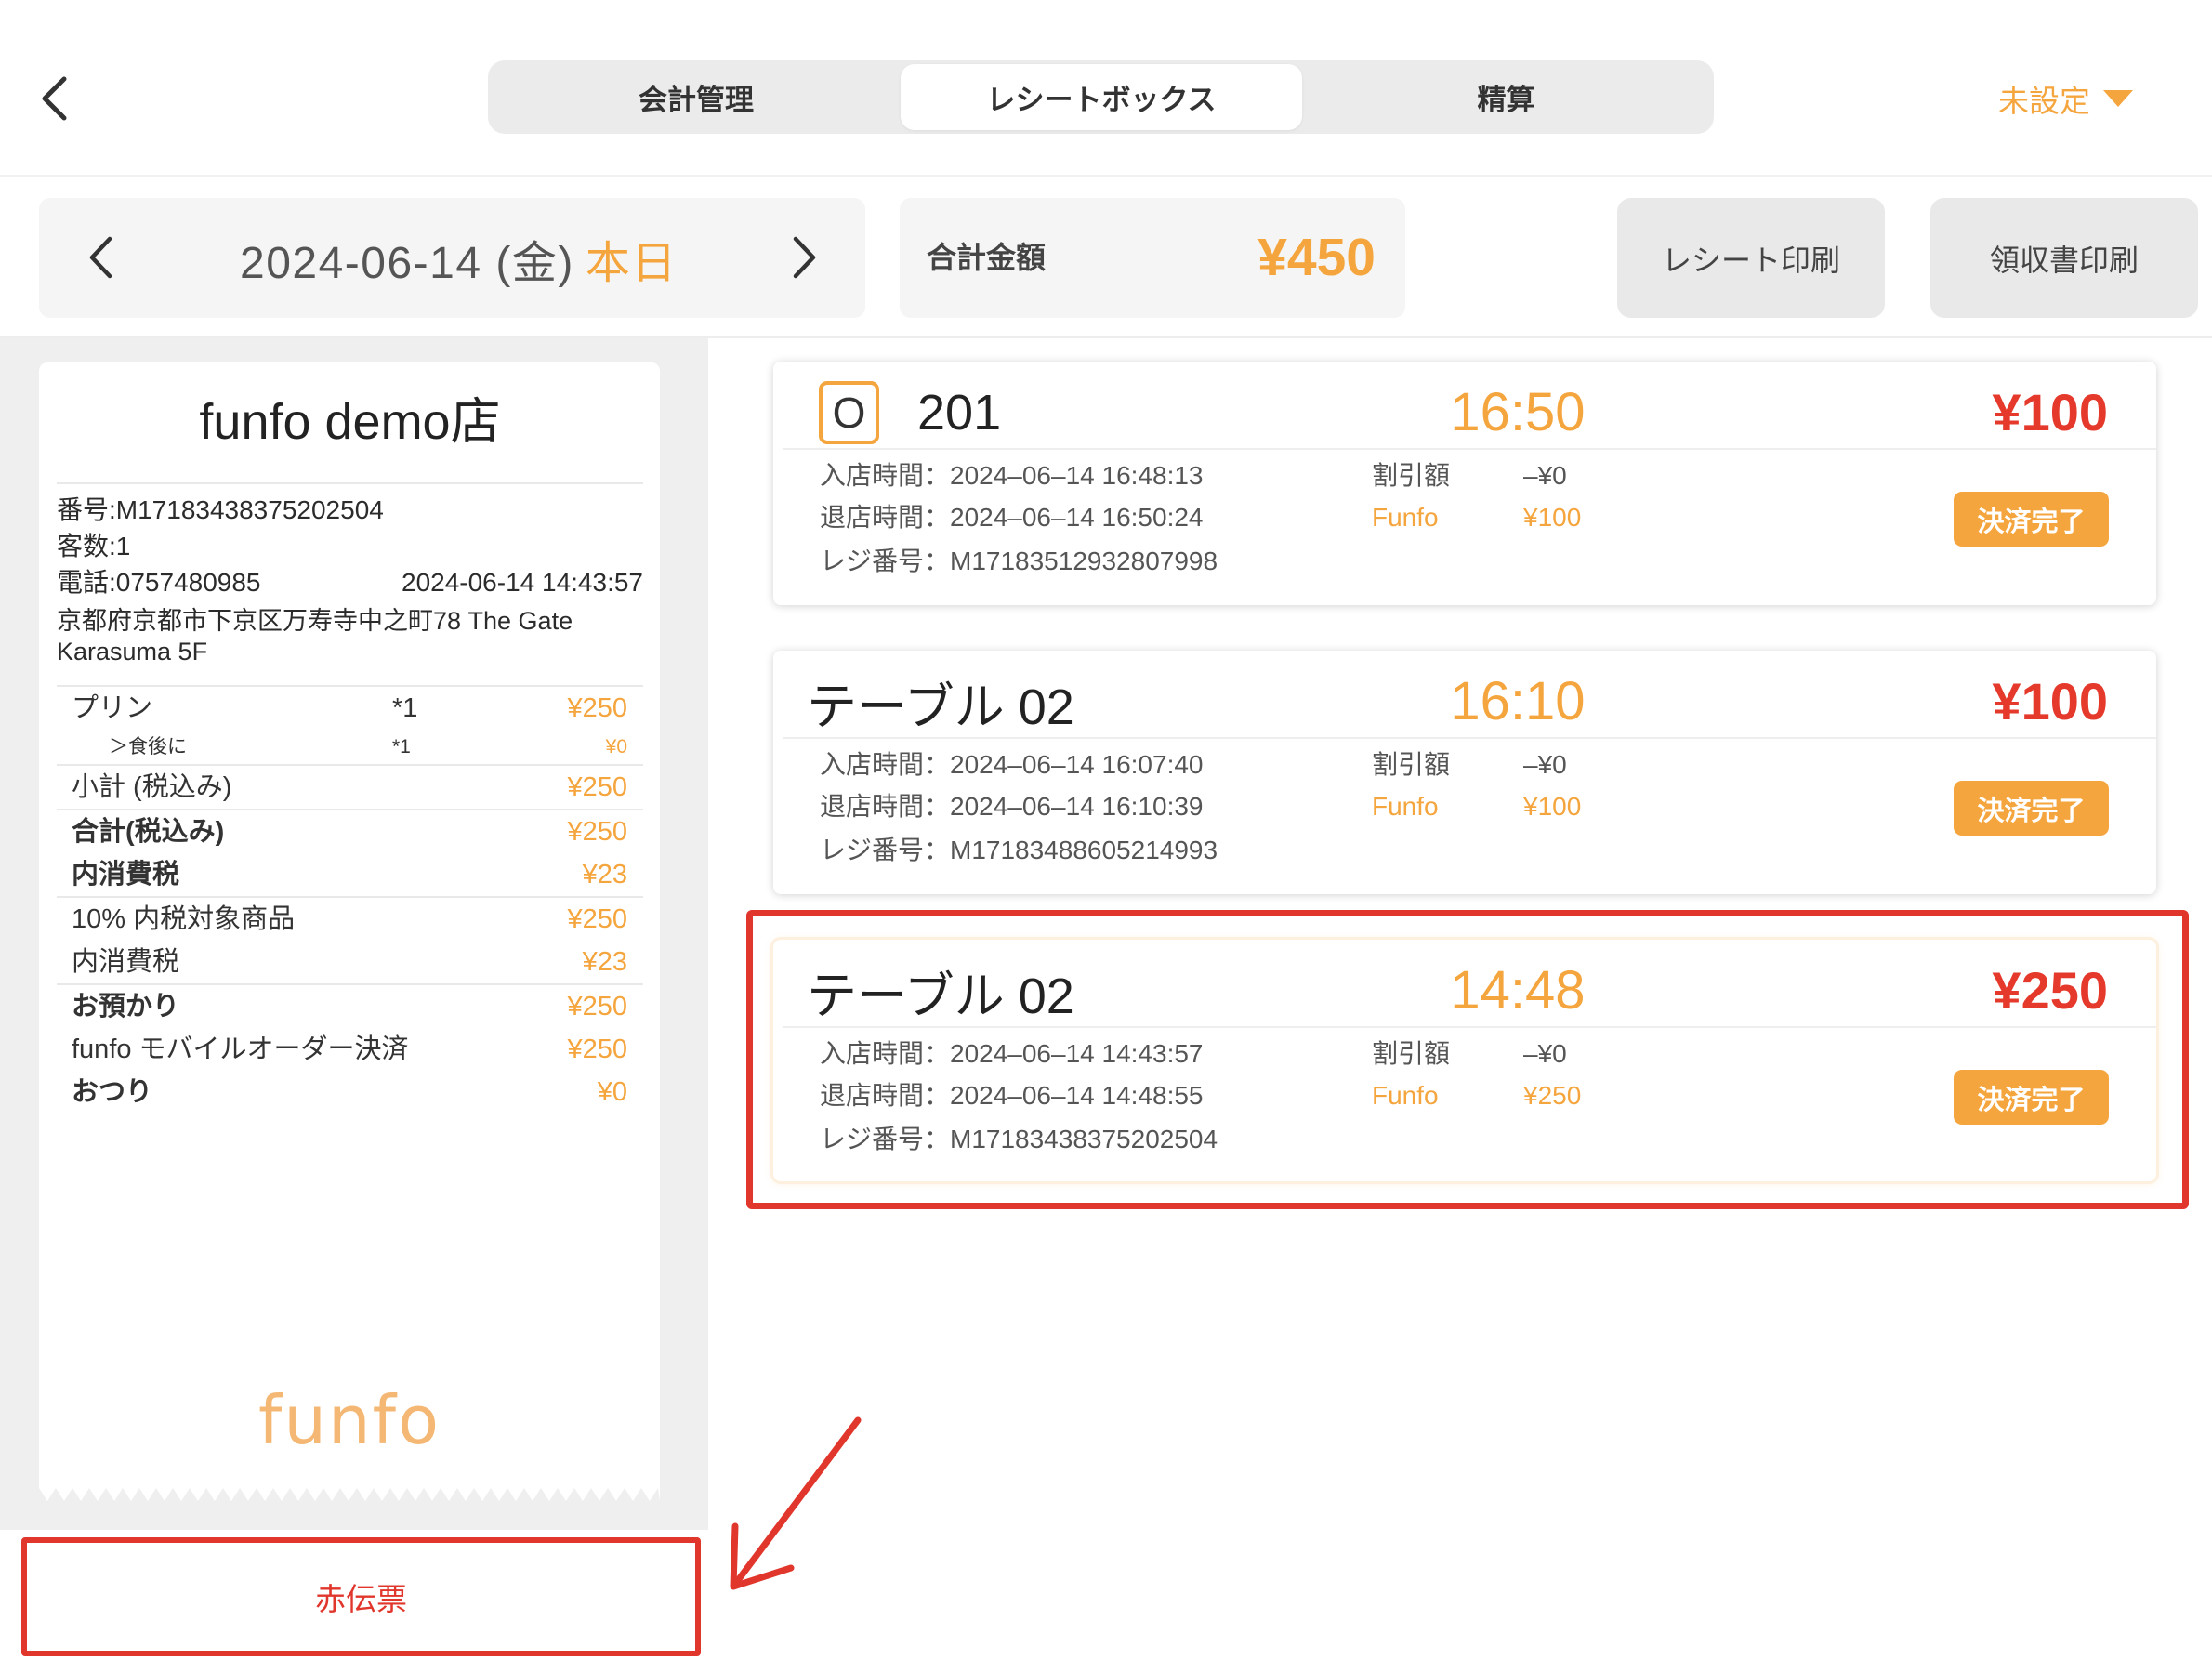  Describe the element at coordinates (350, 962) in the screenshot. I see `receipt-summary-row: 内消費税 ¥23` at that location.